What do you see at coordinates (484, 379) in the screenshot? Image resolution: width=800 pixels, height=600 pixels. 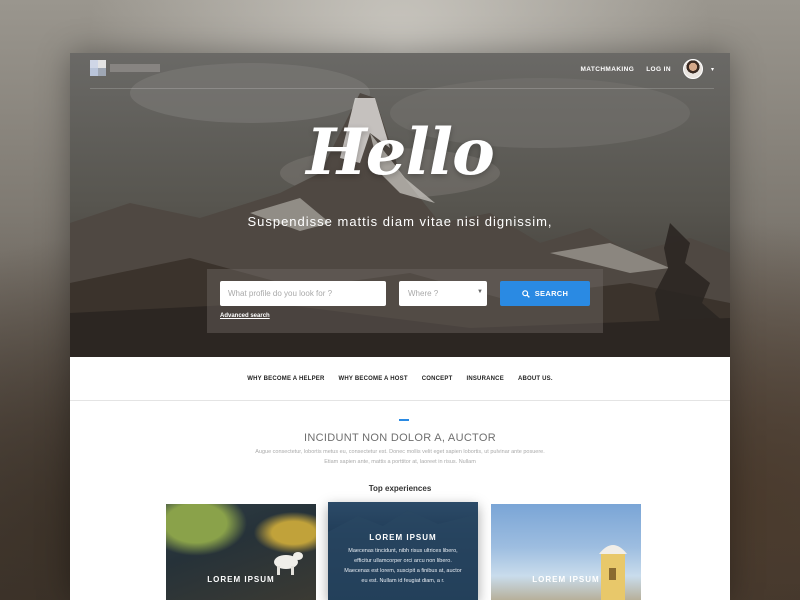 I see `menu-item-insurance: INSURANCE` at bounding box center [484, 379].